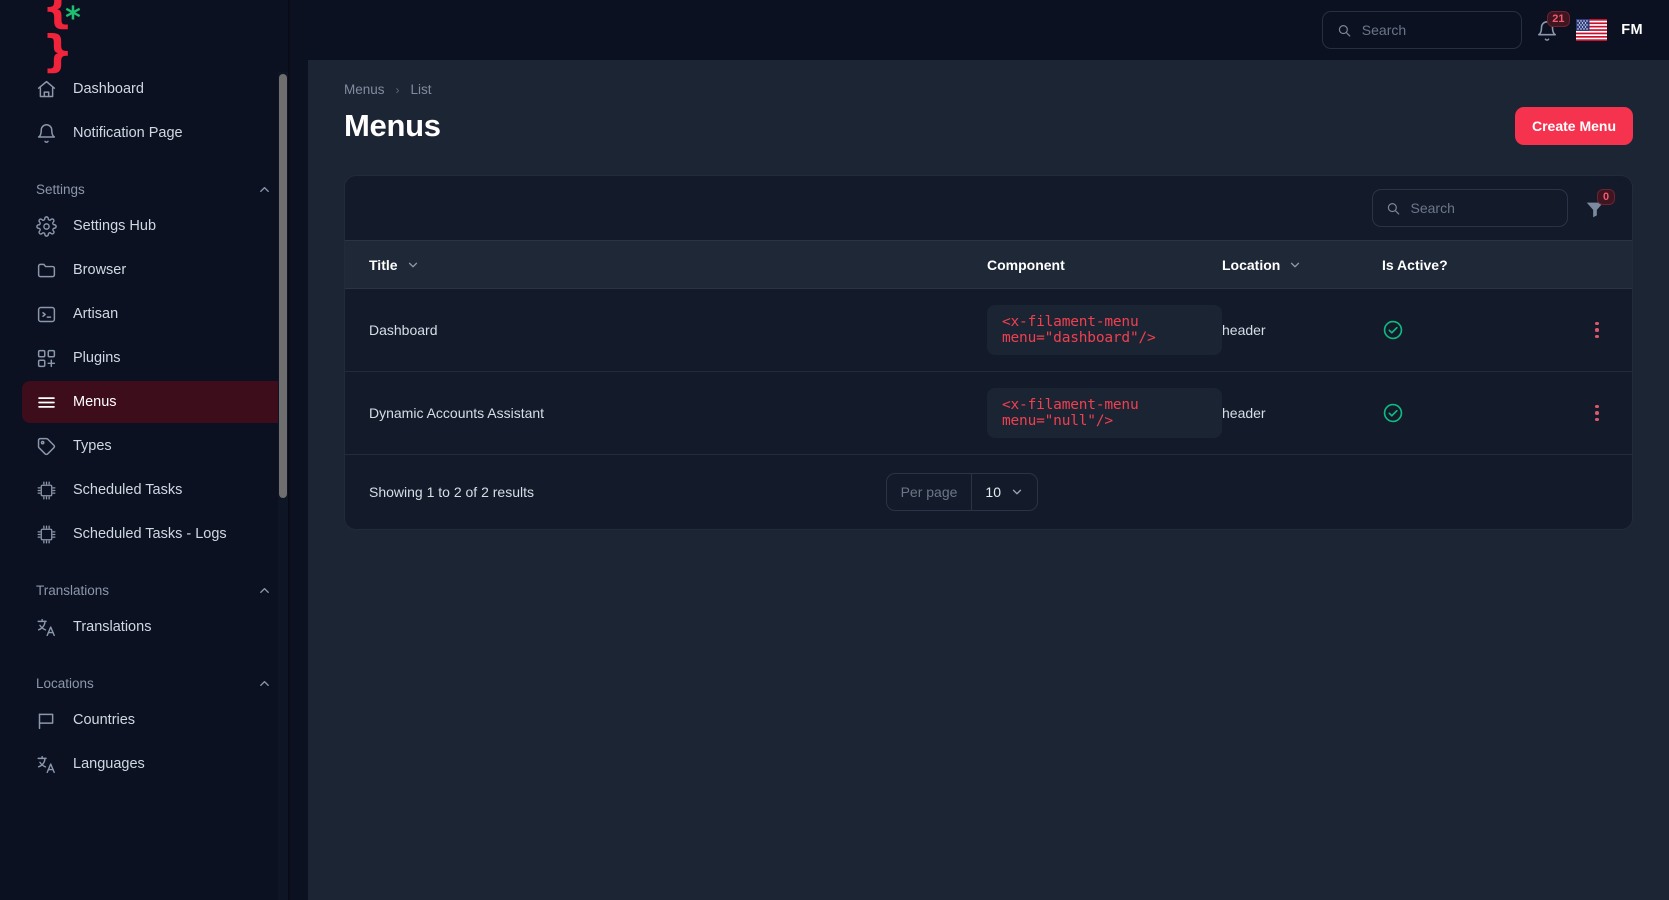 This screenshot has height=900, width=1669. What do you see at coordinates (154, 764) in the screenshot?
I see `sidebar-item-languages: Languages` at bounding box center [154, 764].